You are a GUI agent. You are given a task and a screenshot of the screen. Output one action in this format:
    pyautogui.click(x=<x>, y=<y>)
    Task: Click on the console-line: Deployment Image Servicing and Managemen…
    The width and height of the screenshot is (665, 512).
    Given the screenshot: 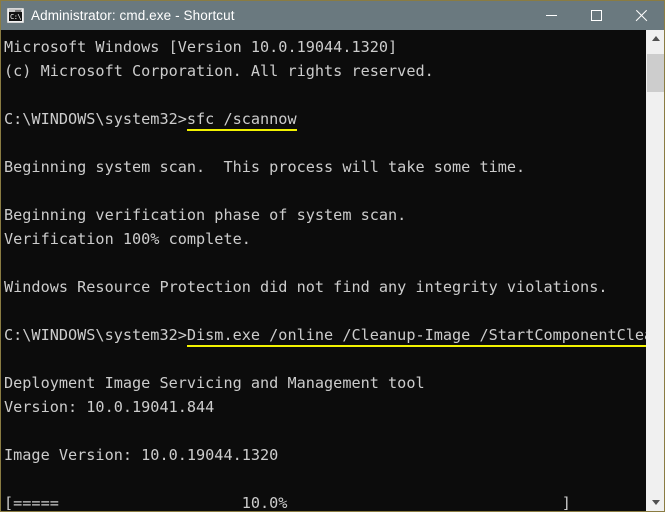 What is the action you would take?
    pyautogui.click(x=214, y=383)
    